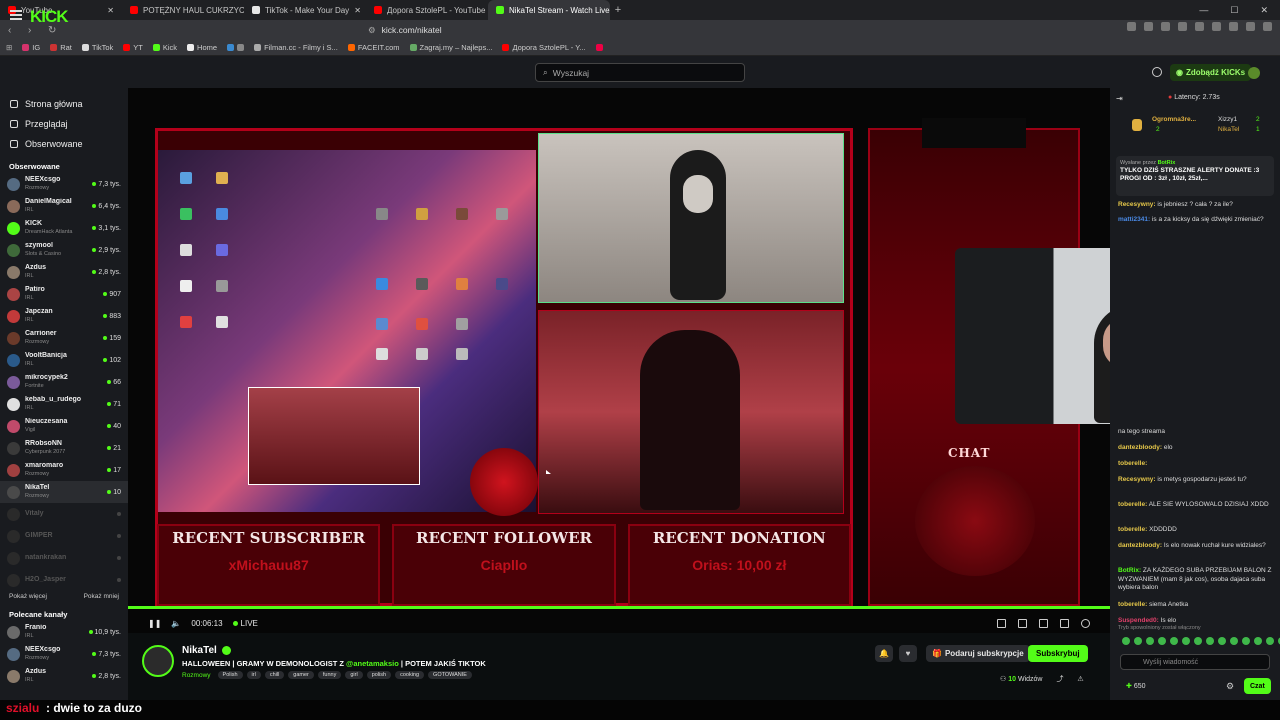 This screenshot has width=1280, height=720. Describe the element at coordinates (13, 30) in the screenshot. I see `back-icon: ‹` at that location.